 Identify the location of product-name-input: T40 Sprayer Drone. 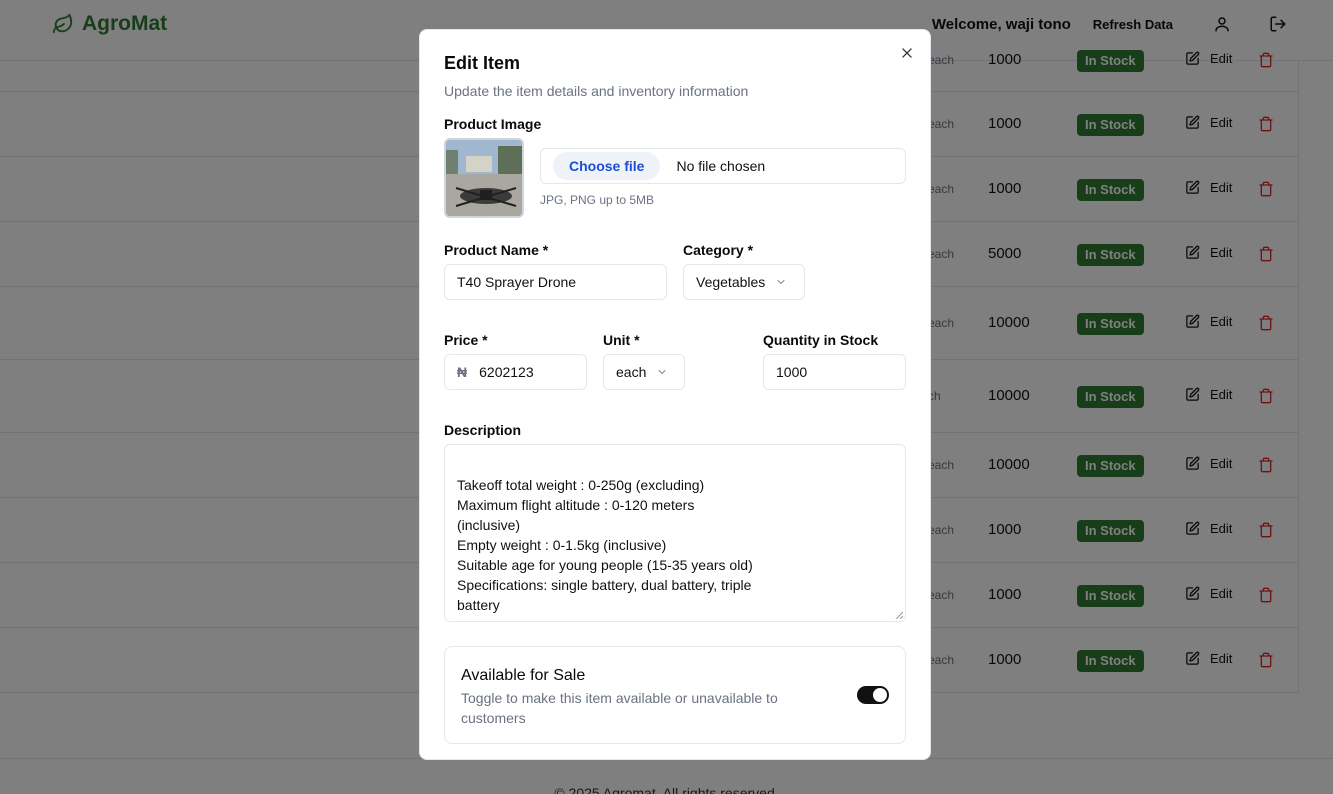
(555, 282).